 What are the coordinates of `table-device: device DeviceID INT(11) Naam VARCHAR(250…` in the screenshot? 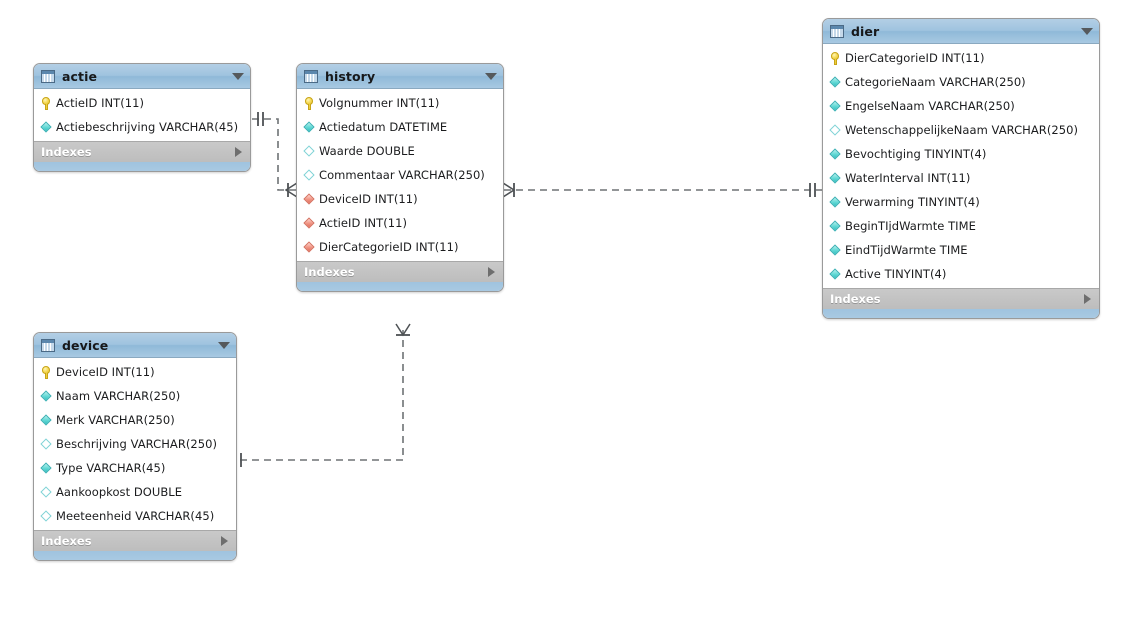 It's located at (135, 446).